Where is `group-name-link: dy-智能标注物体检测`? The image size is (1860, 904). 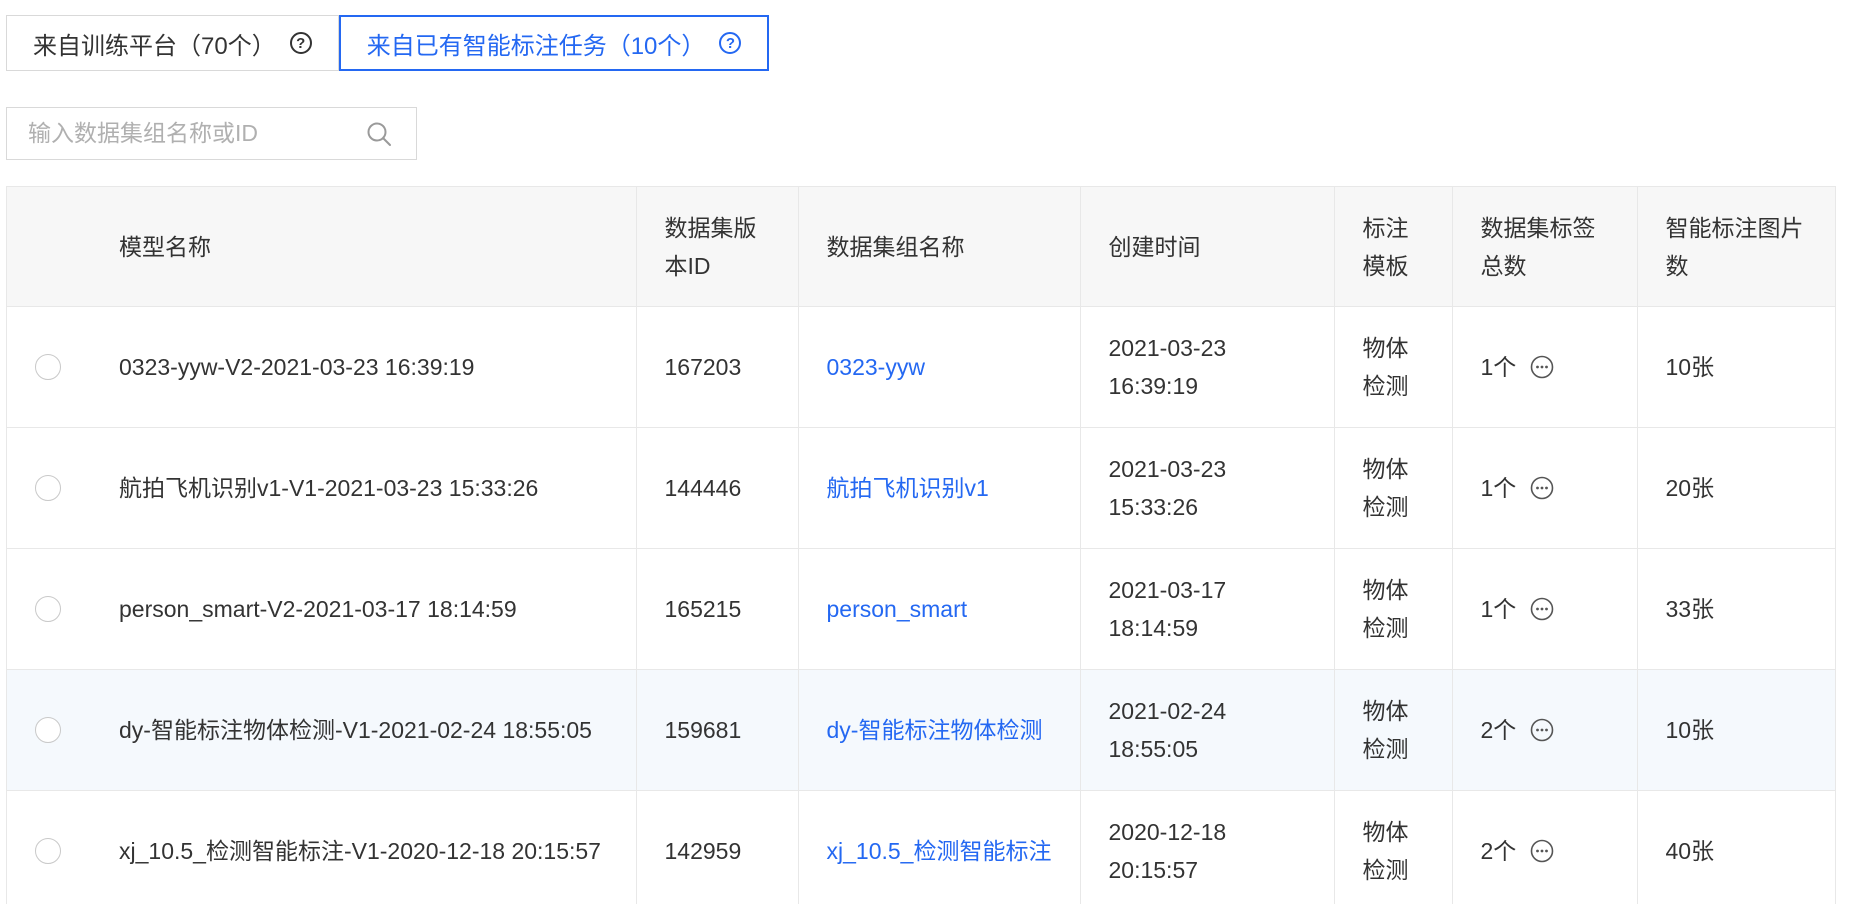
group-name-link: dy-智能标注物体检测 is located at coordinates (935, 730).